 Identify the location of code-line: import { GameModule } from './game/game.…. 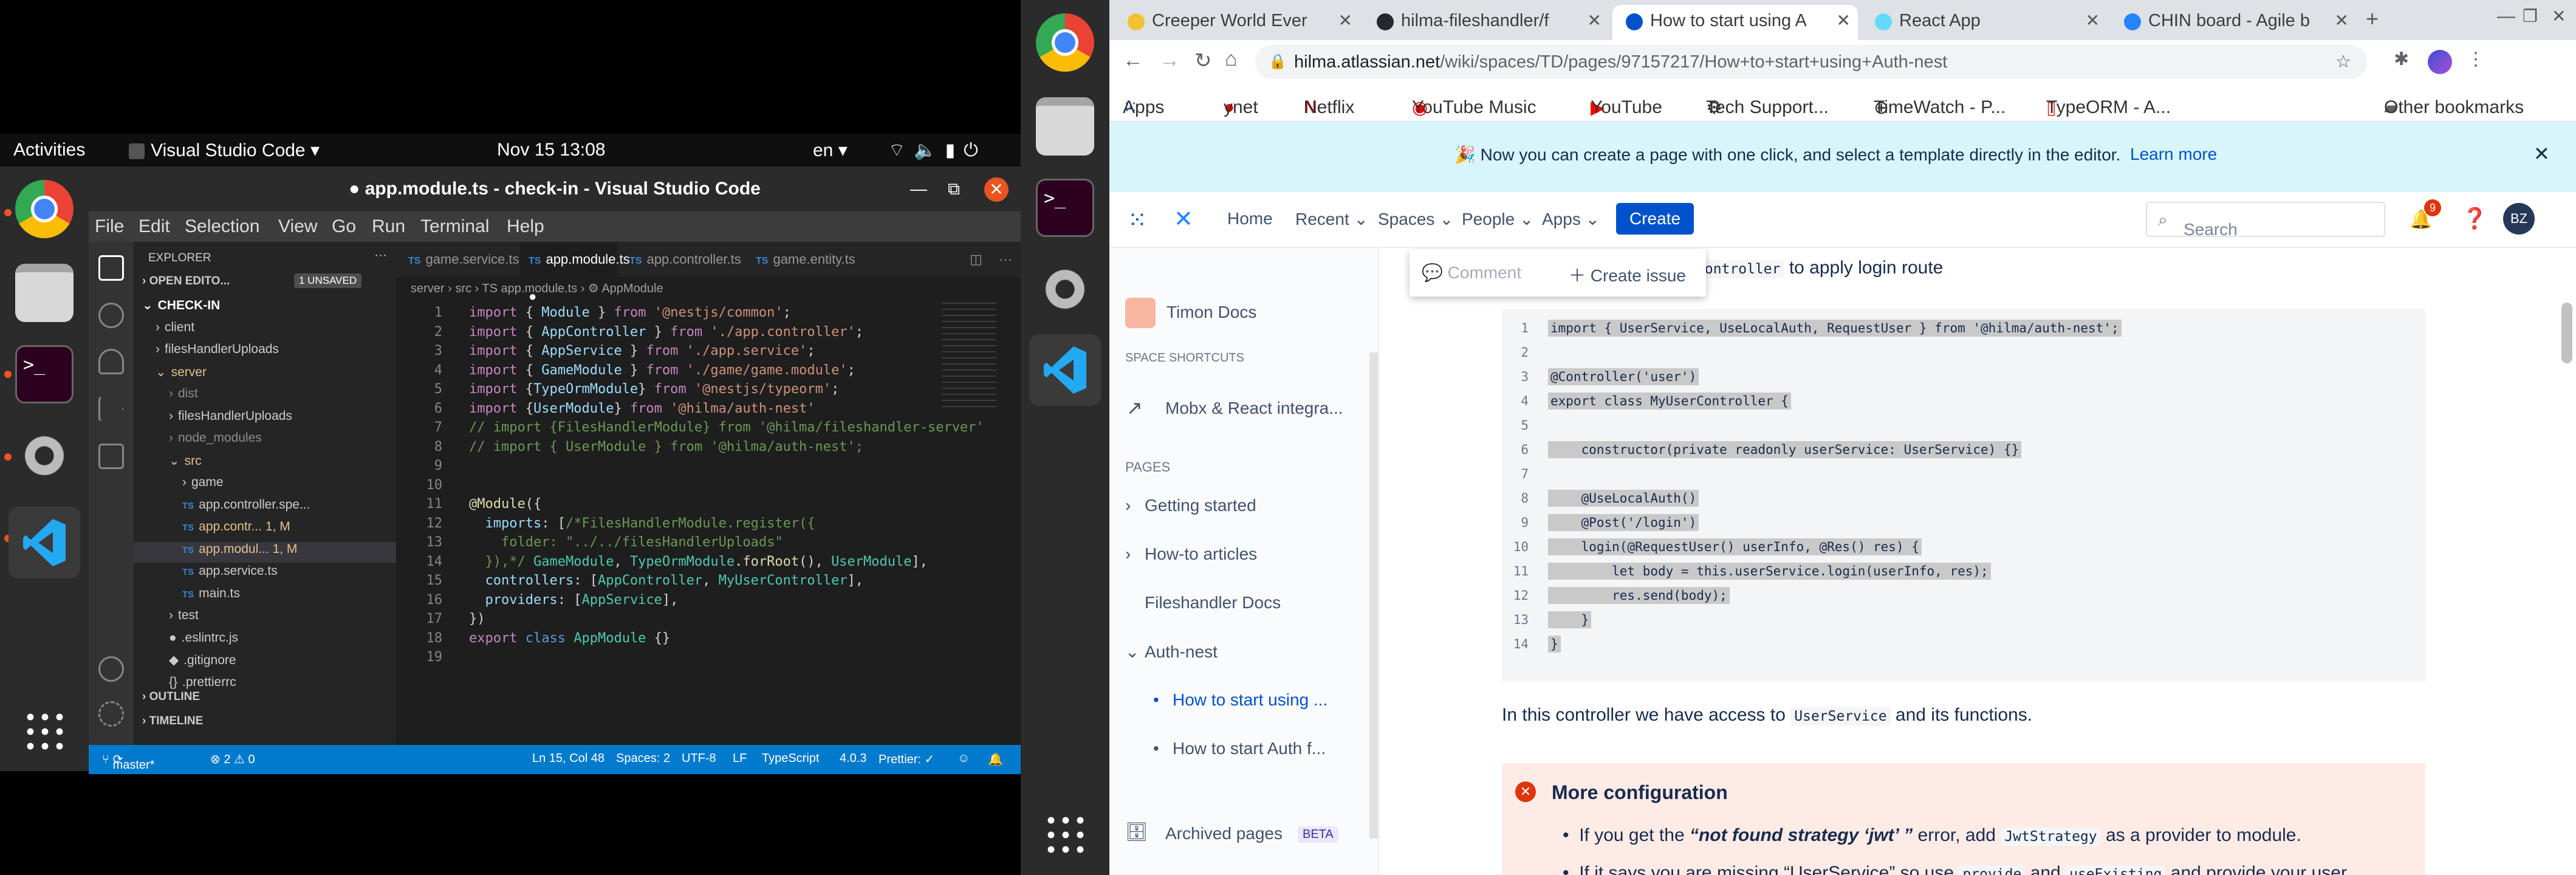
(662, 370).